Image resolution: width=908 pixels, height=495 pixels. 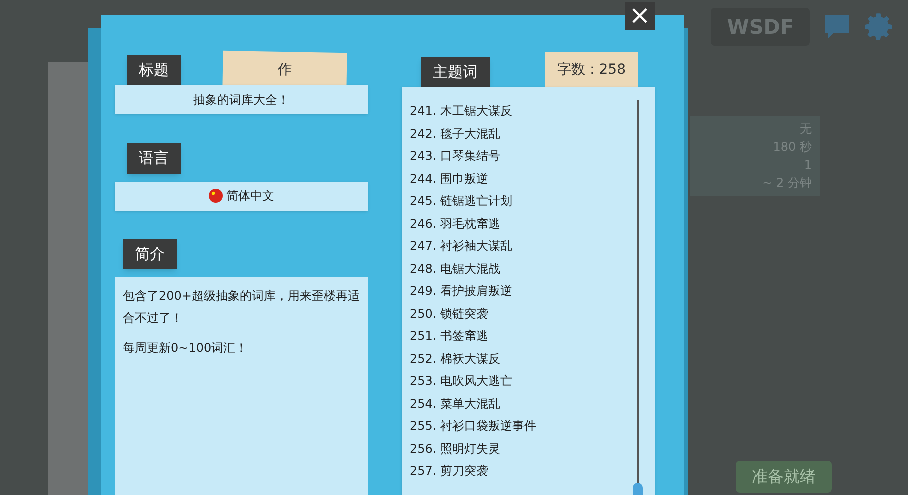 I want to click on word-item: 251. 书签窜逃, so click(x=520, y=336).